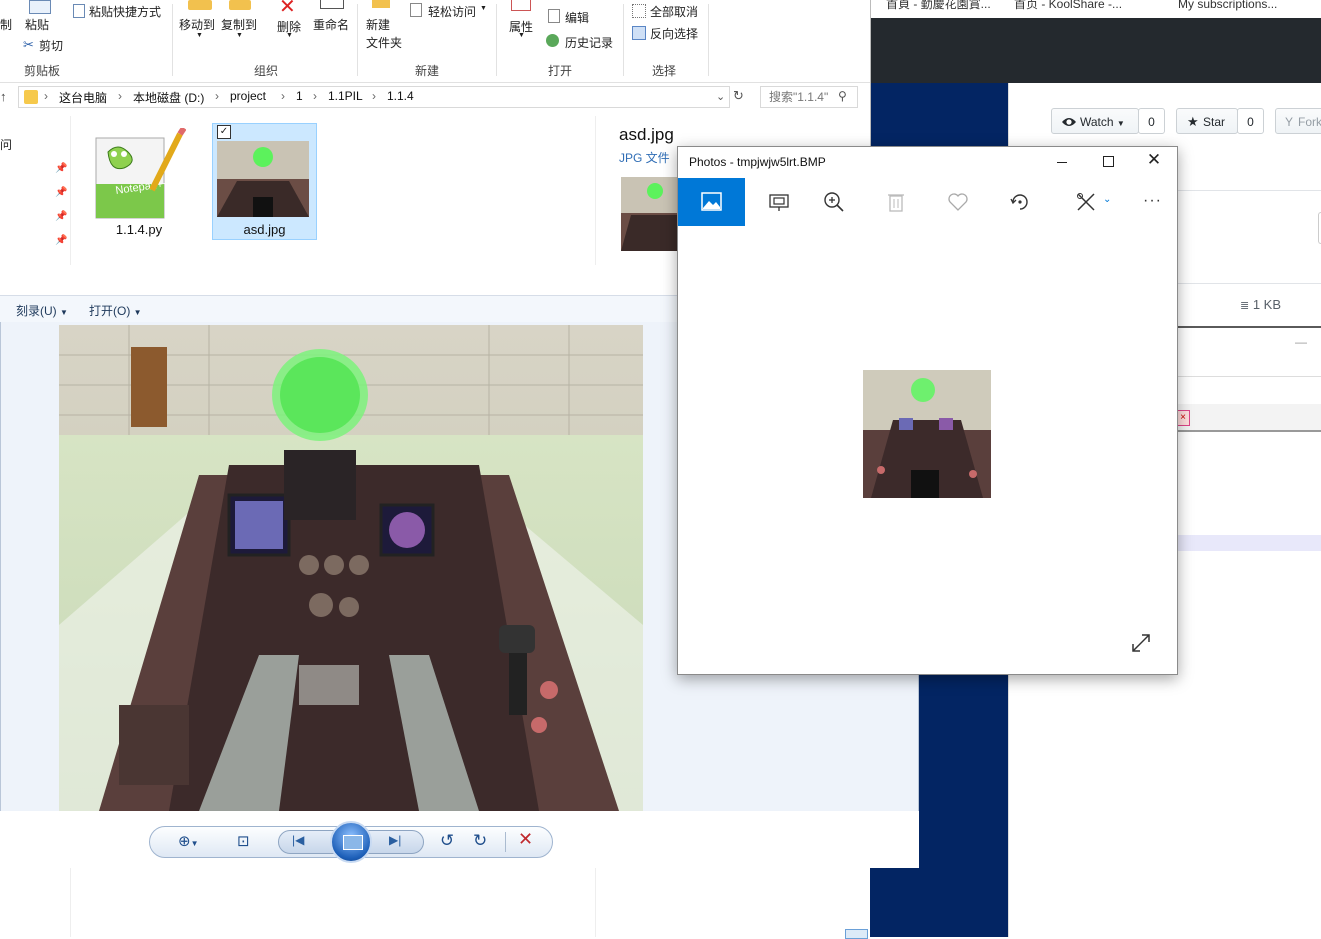 The width and height of the screenshot is (1321, 939). Describe the element at coordinates (240, 5) in the screenshot. I see `copy-to-icon` at that location.